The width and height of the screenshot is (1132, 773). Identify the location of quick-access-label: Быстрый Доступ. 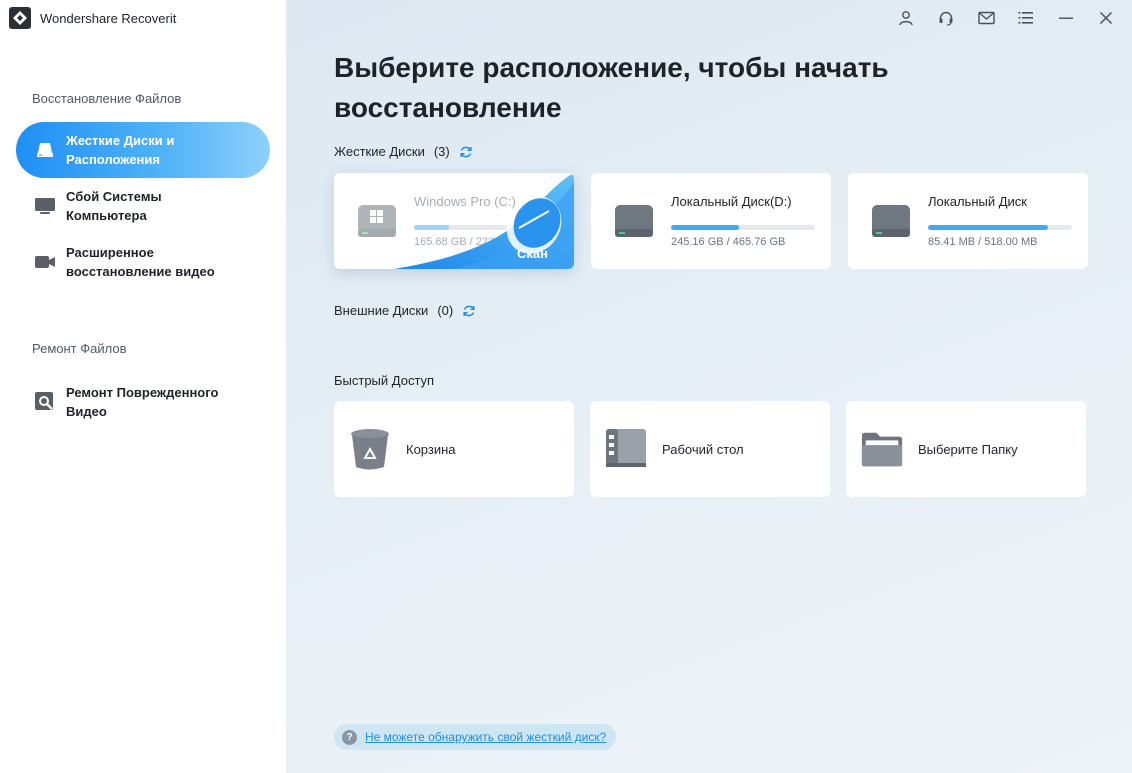
(384, 380).